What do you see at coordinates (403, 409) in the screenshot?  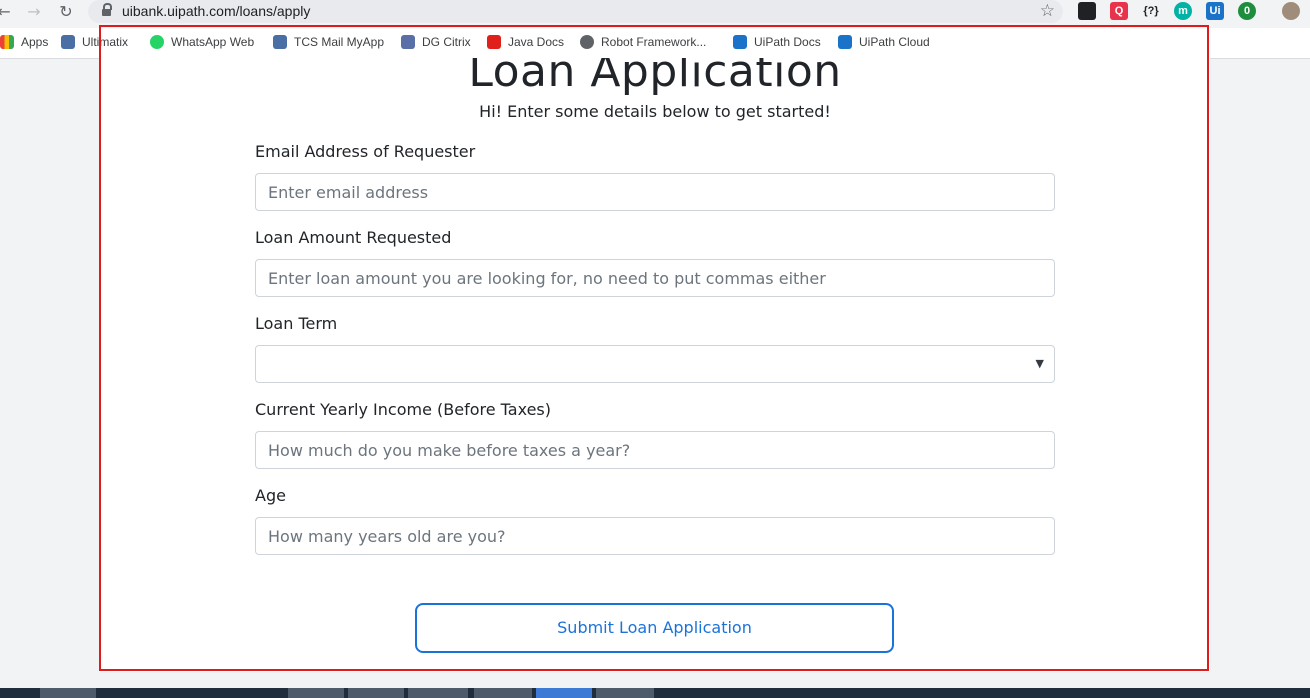 I see `income-label: Current Yearly Income (Before Taxes)` at bounding box center [403, 409].